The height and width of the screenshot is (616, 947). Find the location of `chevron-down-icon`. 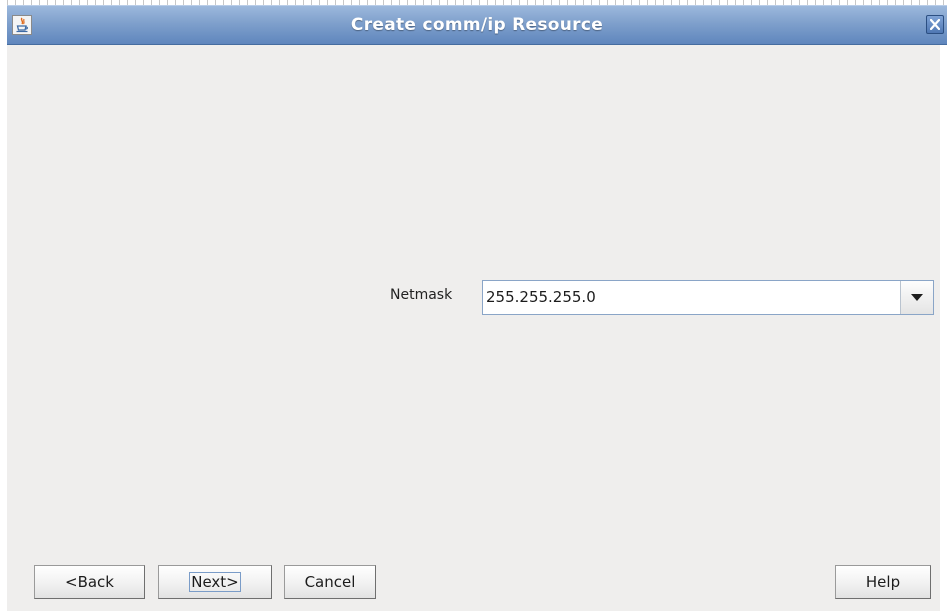

chevron-down-icon is located at coordinates (917, 297).